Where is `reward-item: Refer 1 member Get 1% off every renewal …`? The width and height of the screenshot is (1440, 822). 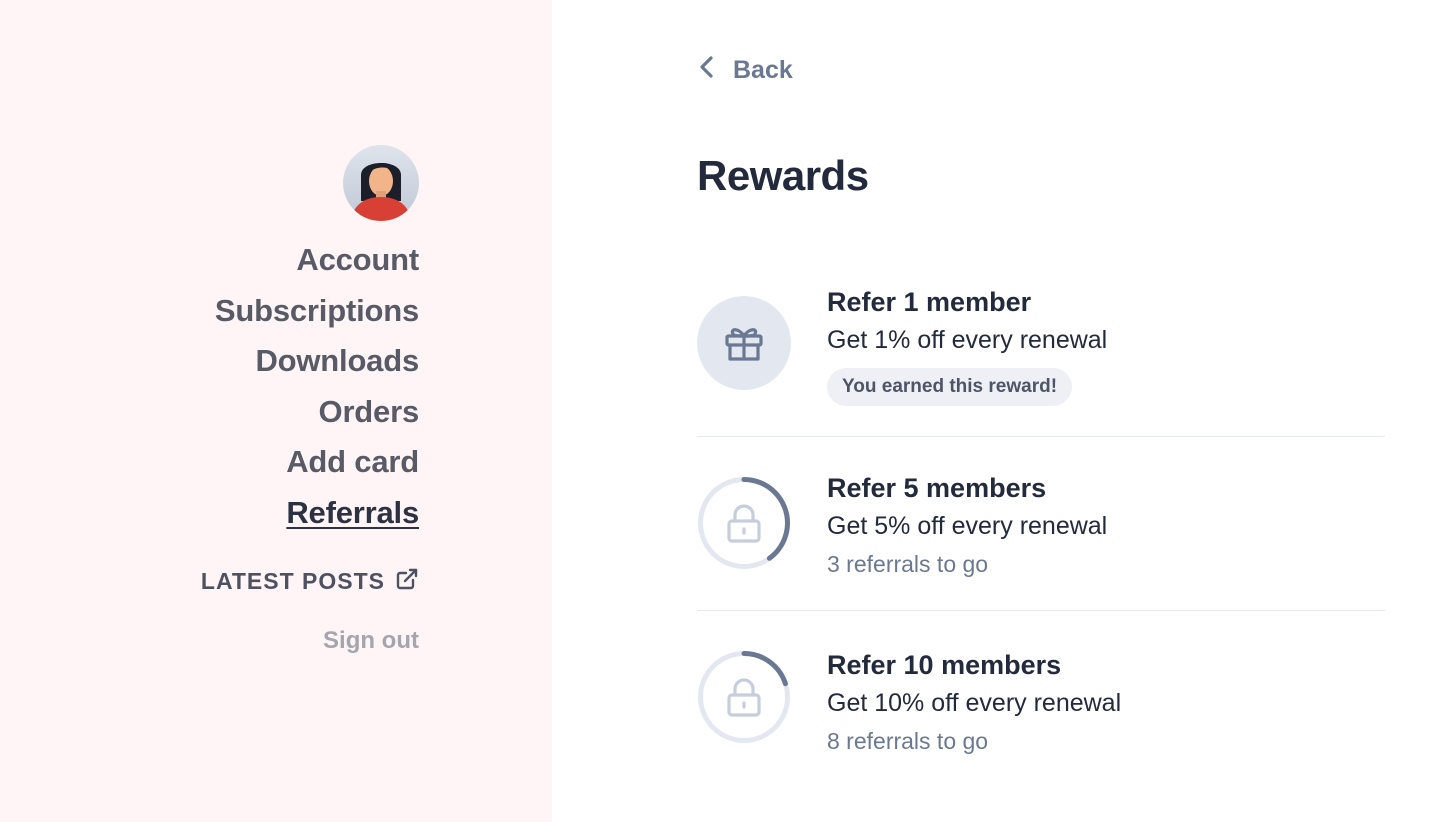
reward-item: Refer 1 member Get 1% off every renewal … is located at coordinates (1041, 353).